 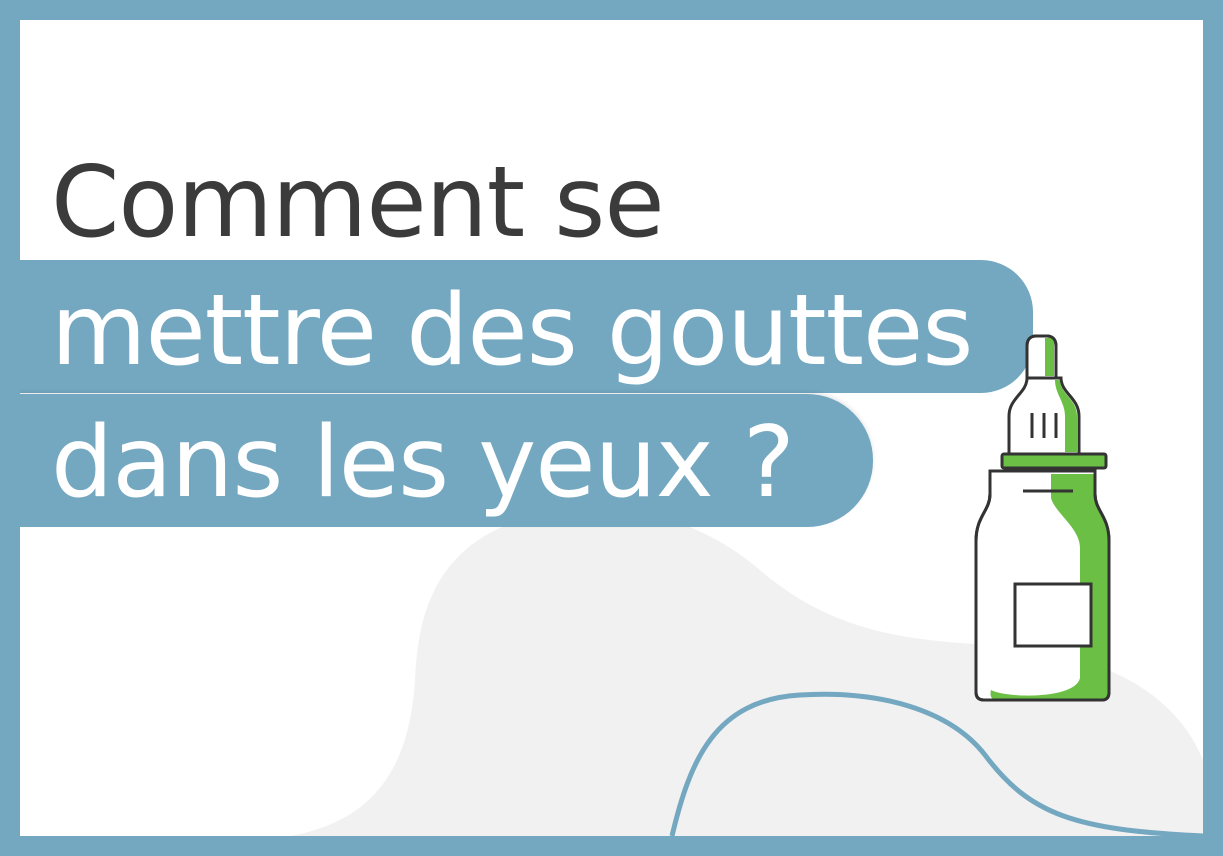 What do you see at coordinates (423, 463) in the screenshot?
I see `title-line-3: dans les yeux ?` at bounding box center [423, 463].